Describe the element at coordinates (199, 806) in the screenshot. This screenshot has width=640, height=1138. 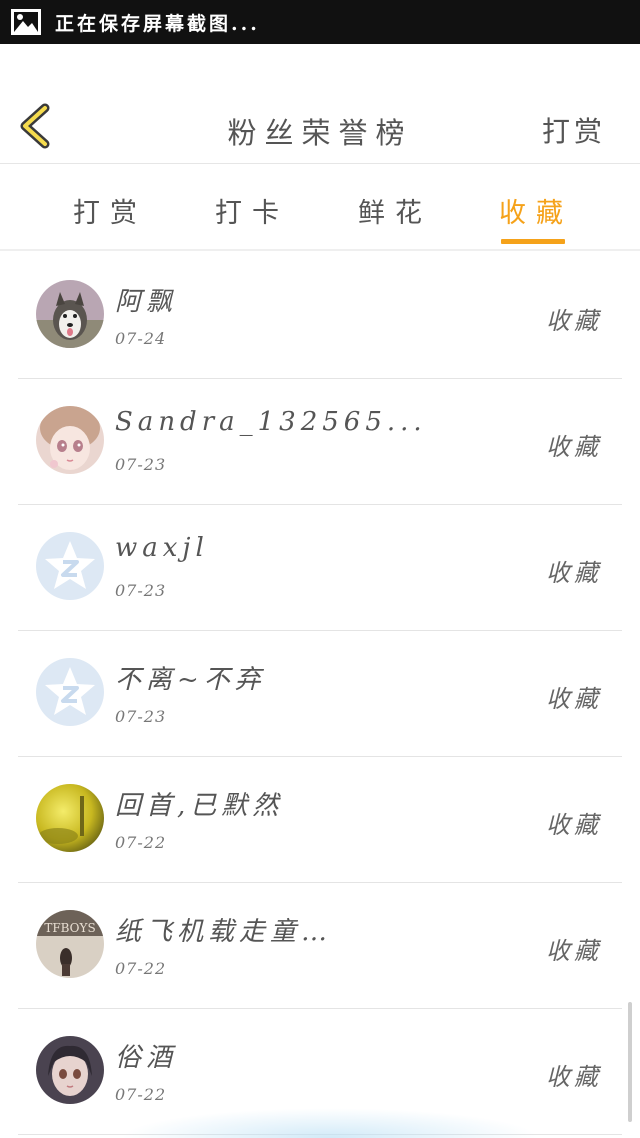
I see `fan-name: 回首,已默然` at that location.